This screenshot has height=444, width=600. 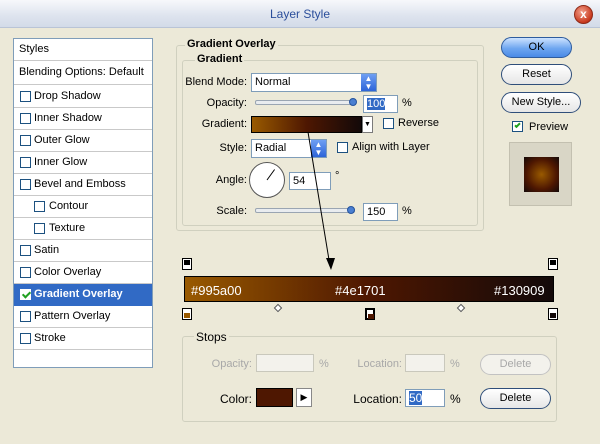 I want to click on stop-location-value: 50, so click(x=416, y=398).